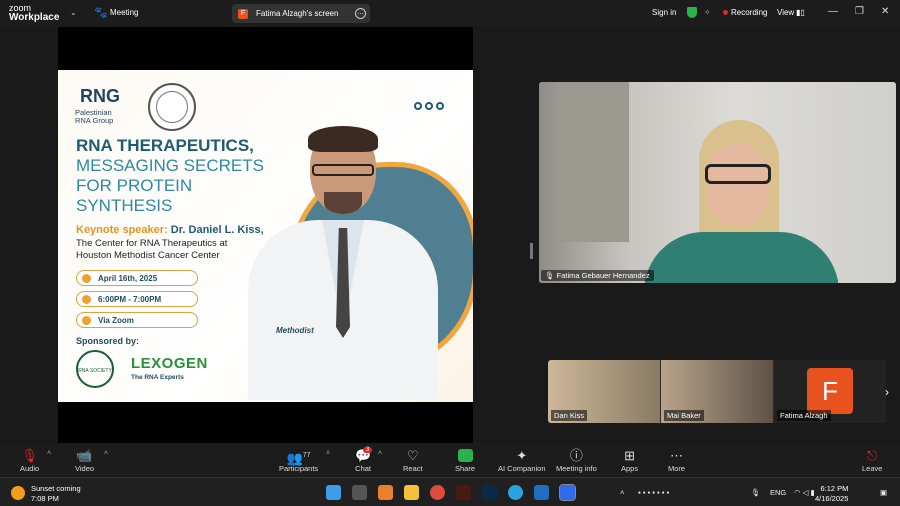  What do you see at coordinates (413, 468) in the screenshot?
I see `react-label: React` at bounding box center [413, 468].